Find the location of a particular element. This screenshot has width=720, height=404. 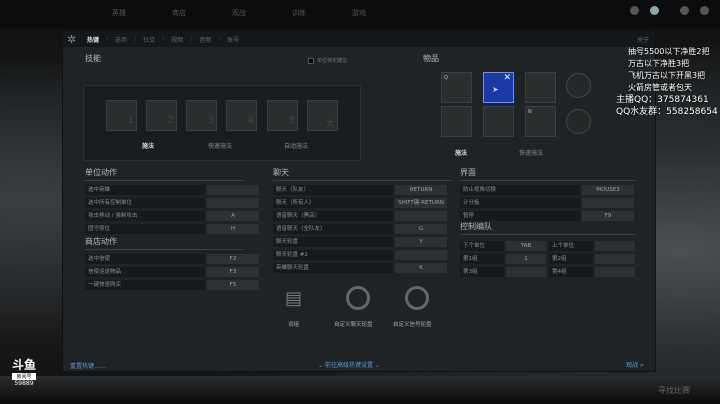

hotkey-row: 一键快速购买 F5 is located at coordinates (172, 285).